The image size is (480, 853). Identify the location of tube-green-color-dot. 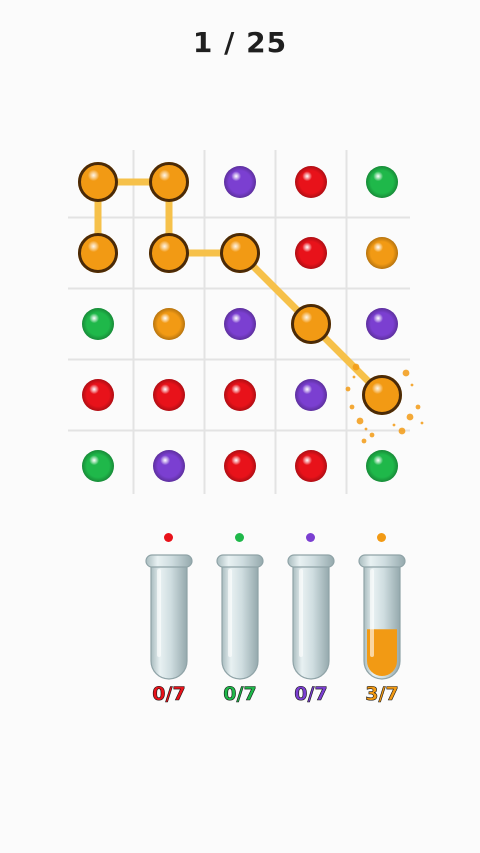
(239, 537).